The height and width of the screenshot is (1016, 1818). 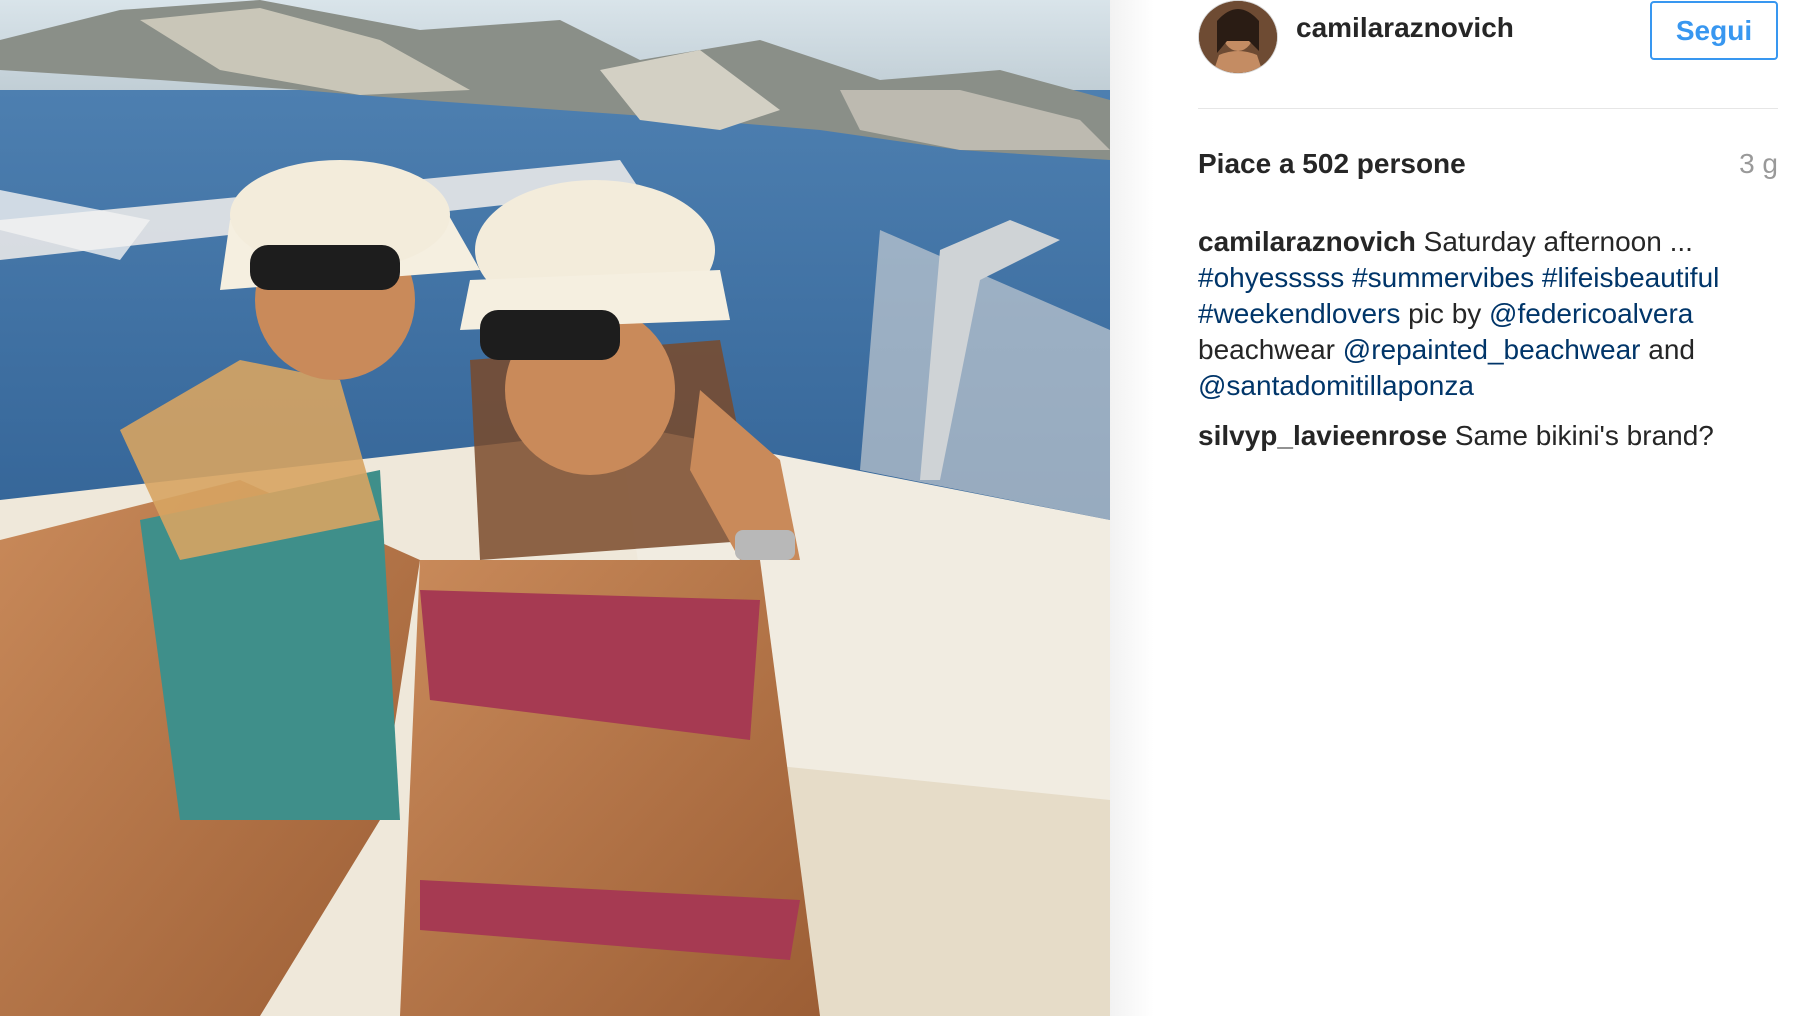 What do you see at coordinates (1667, 349) in the screenshot?
I see `caption-text: and` at bounding box center [1667, 349].